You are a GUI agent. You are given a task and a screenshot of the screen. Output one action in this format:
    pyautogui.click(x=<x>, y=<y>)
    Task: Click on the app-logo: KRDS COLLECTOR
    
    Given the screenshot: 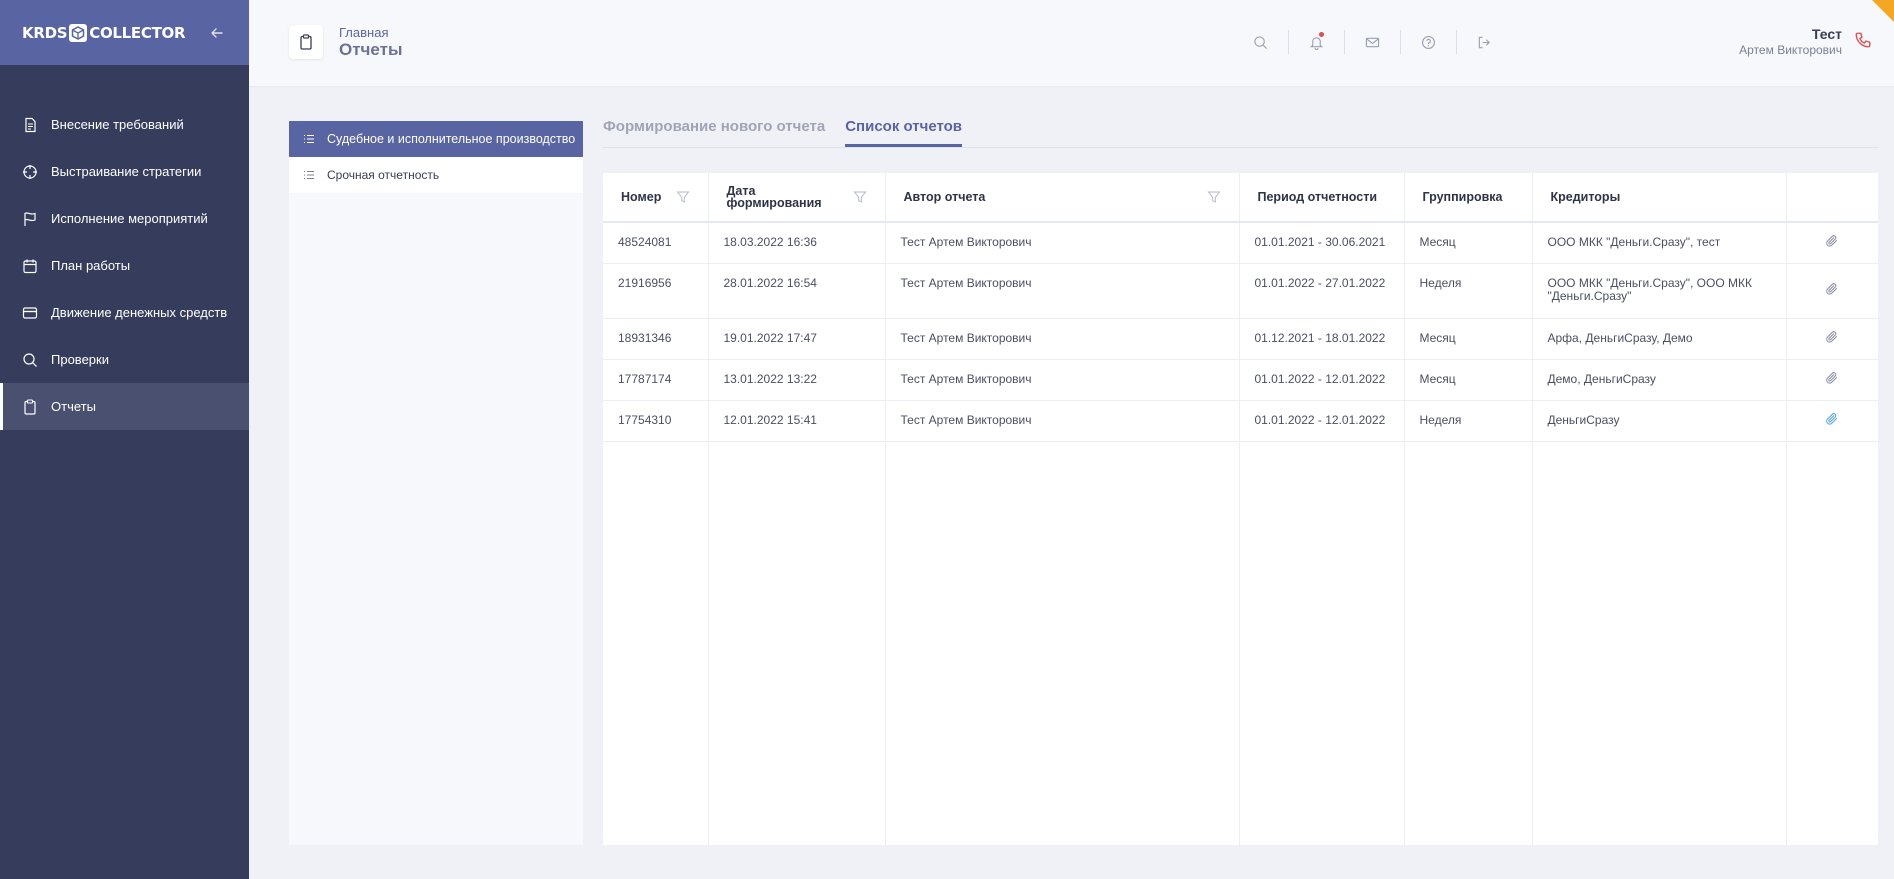 What is the action you would take?
    pyautogui.click(x=104, y=32)
    